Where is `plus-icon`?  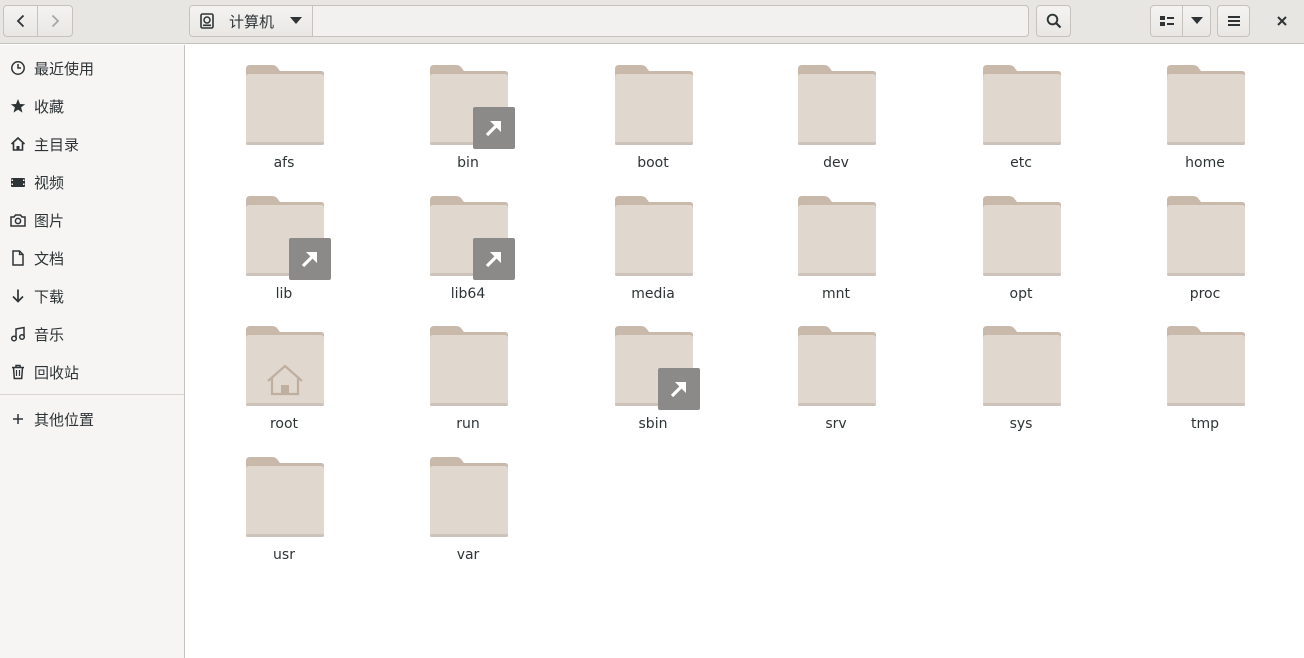 plus-icon is located at coordinates (18, 419).